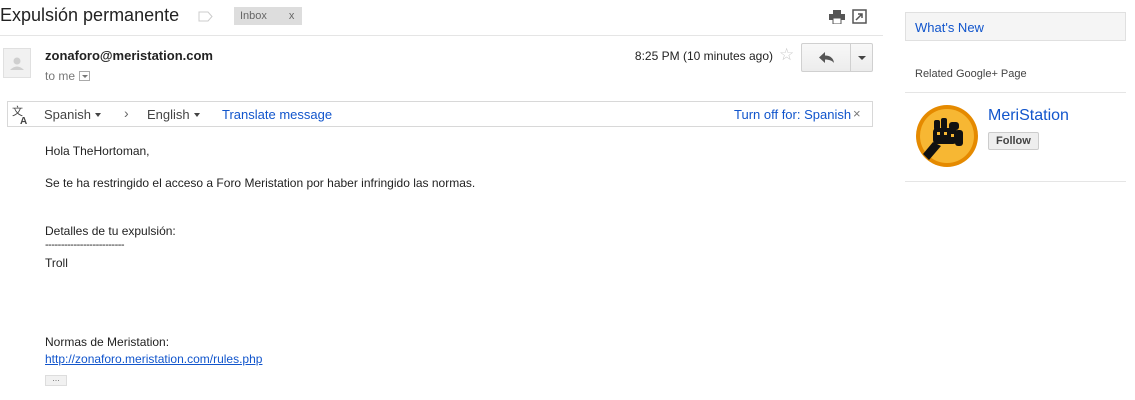 Image resolution: width=1135 pixels, height=400 pixels. What do you see at coordinates (947, 136) in the screenshot?
I see `meristation-fist-icon` at bounding box center [947, 136].